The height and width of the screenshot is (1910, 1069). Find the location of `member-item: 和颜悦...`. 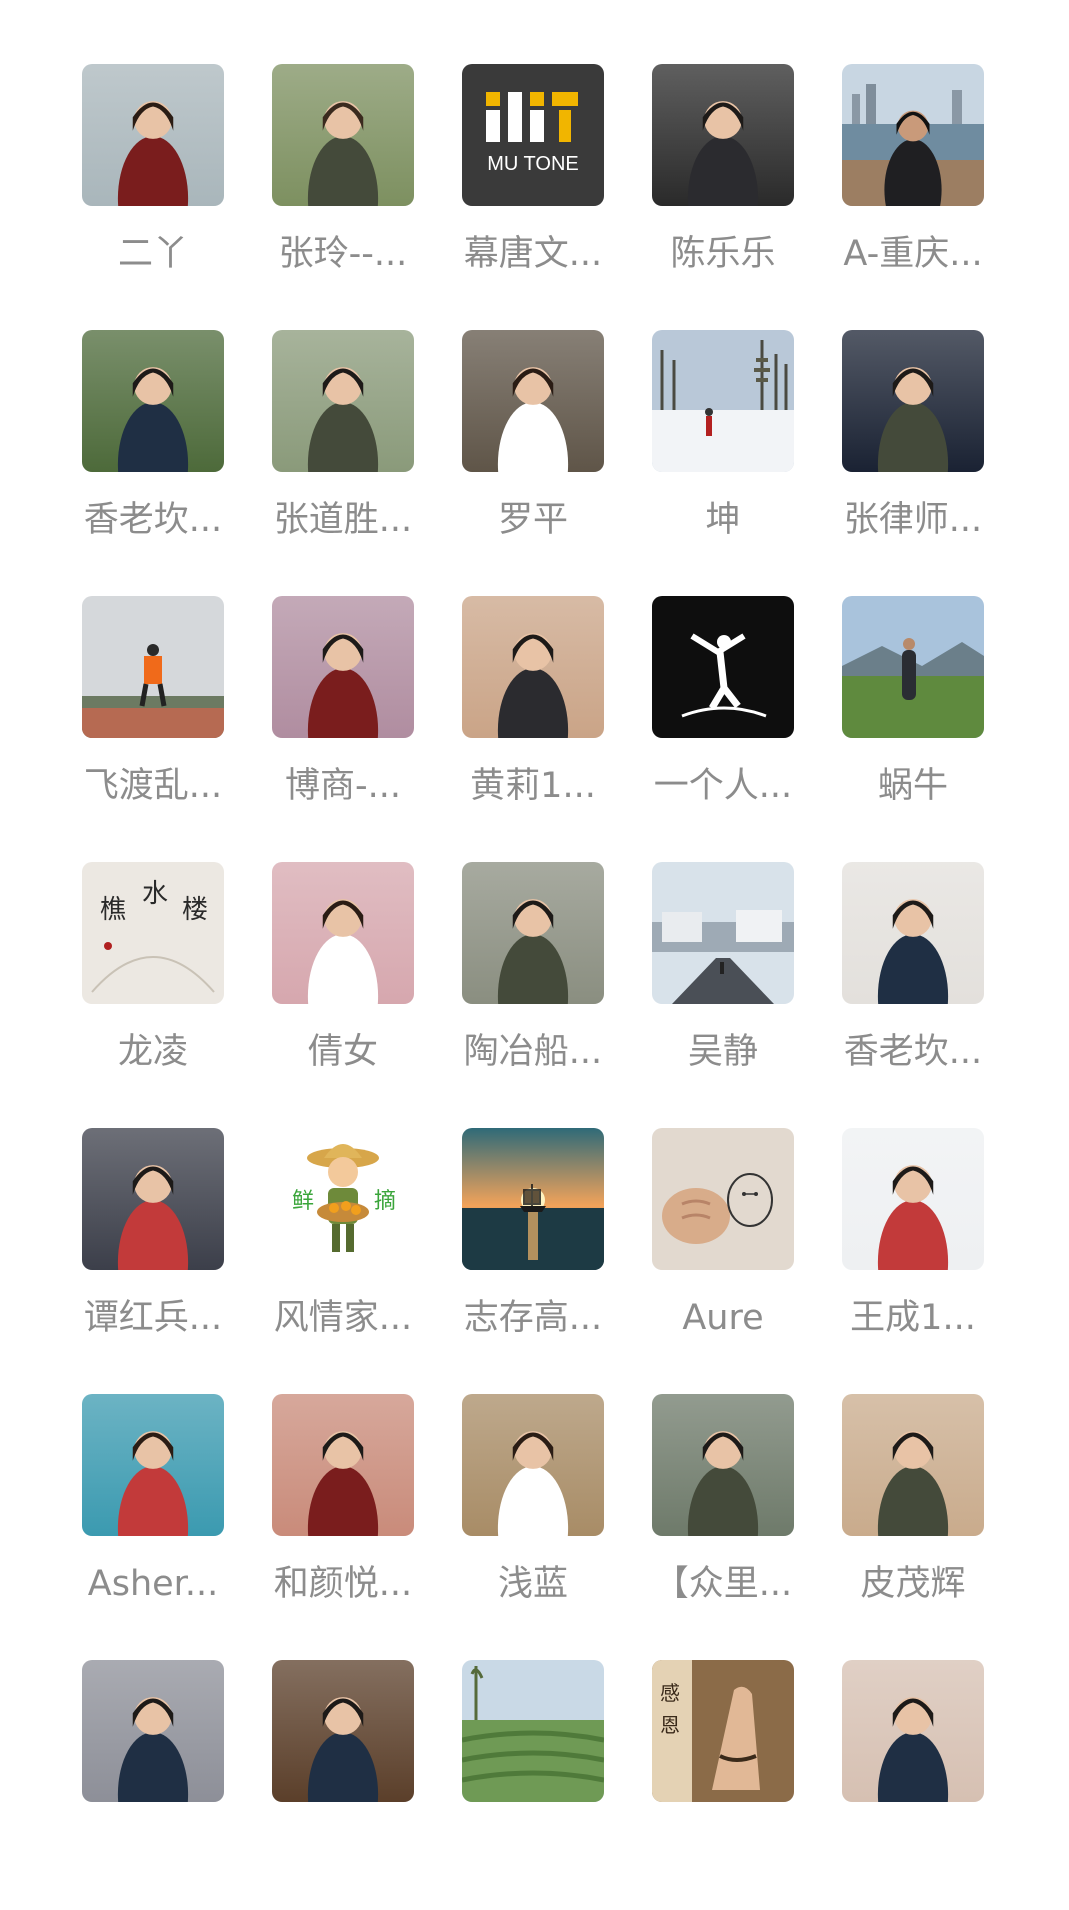

member-item: 和颜悦... is located at coordinates (343, 1519).